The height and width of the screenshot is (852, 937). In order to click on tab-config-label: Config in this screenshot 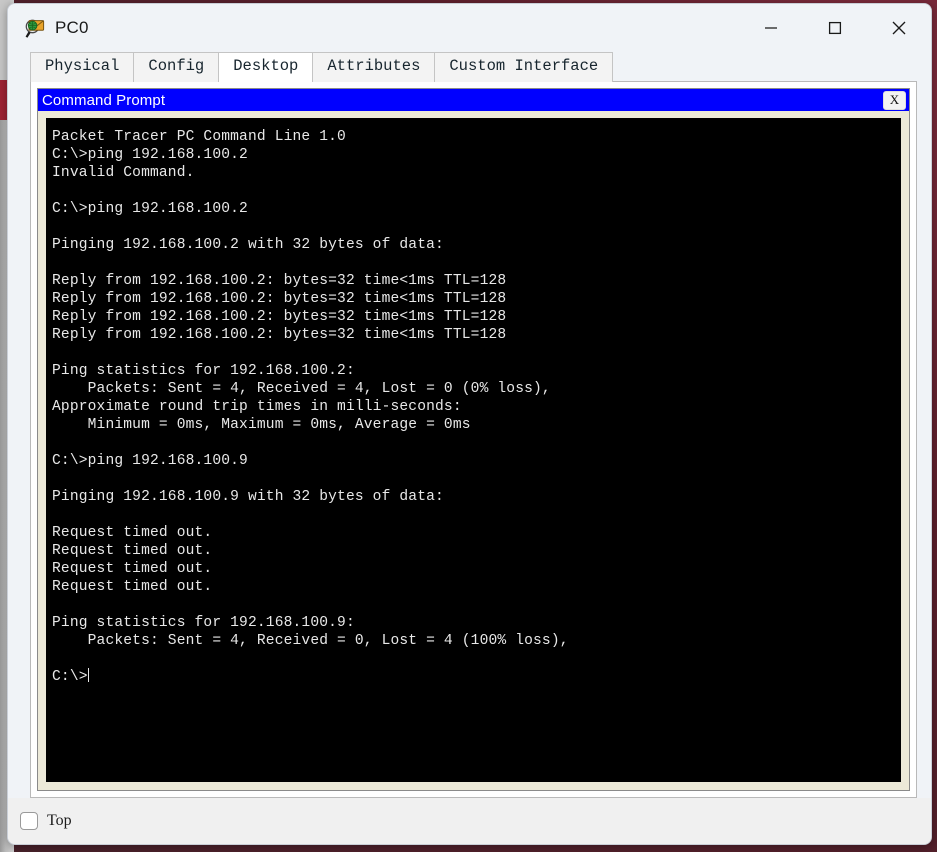, I will do `click(176, 65)`.